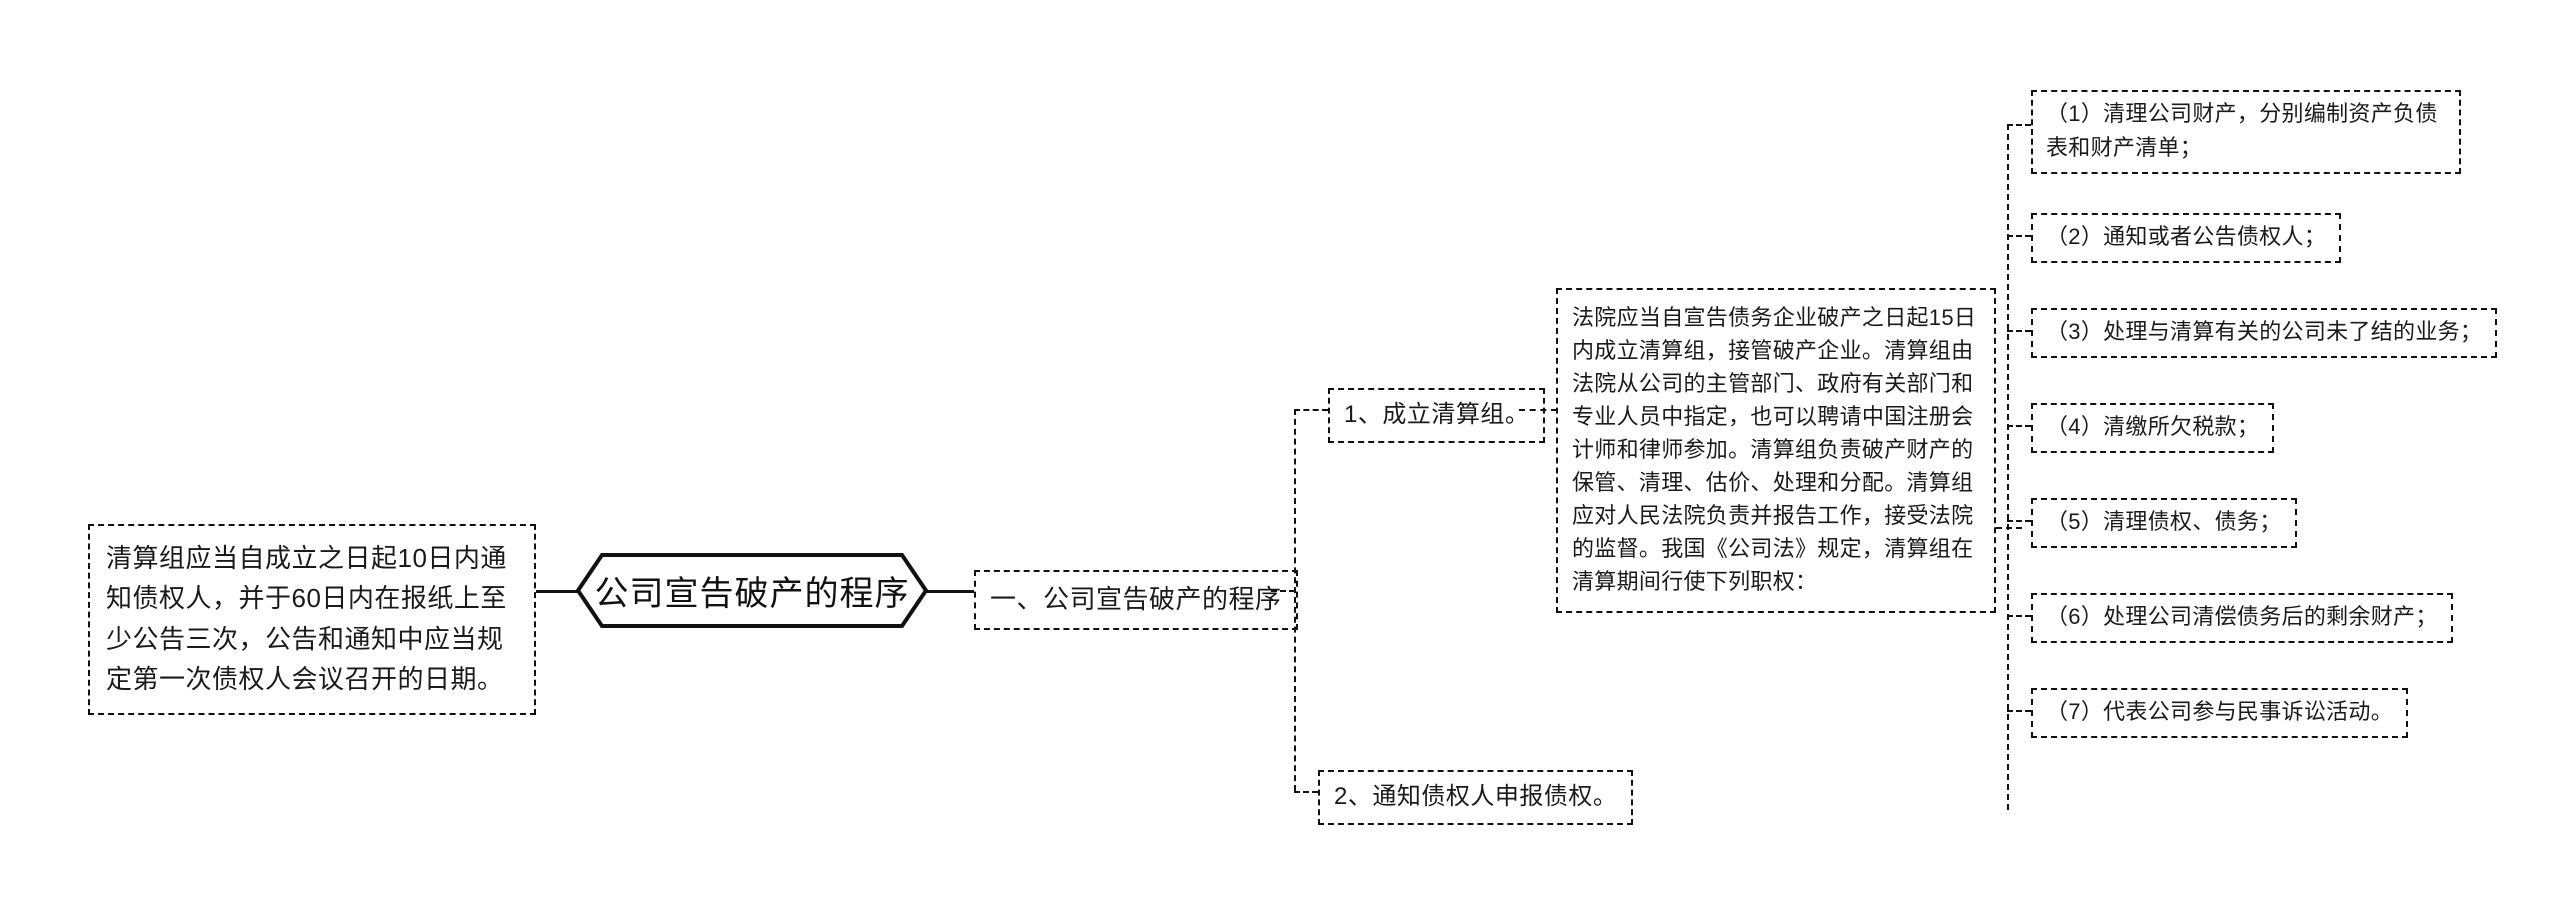 The height and width of the screenshot is (903, 2560). I want to click on duty-item-1: （1）清理公司财产，分别编制资产负债表和财产清单；, so click(2246, 132).